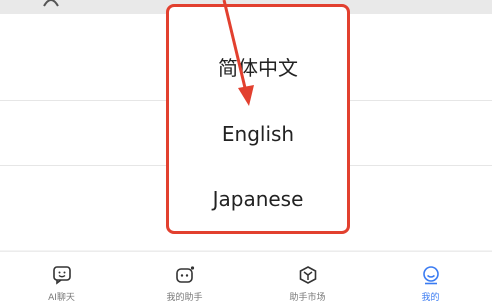 The width and height of the screenshot is (492, 306). I want to click on market-icon, so click(308, 275).